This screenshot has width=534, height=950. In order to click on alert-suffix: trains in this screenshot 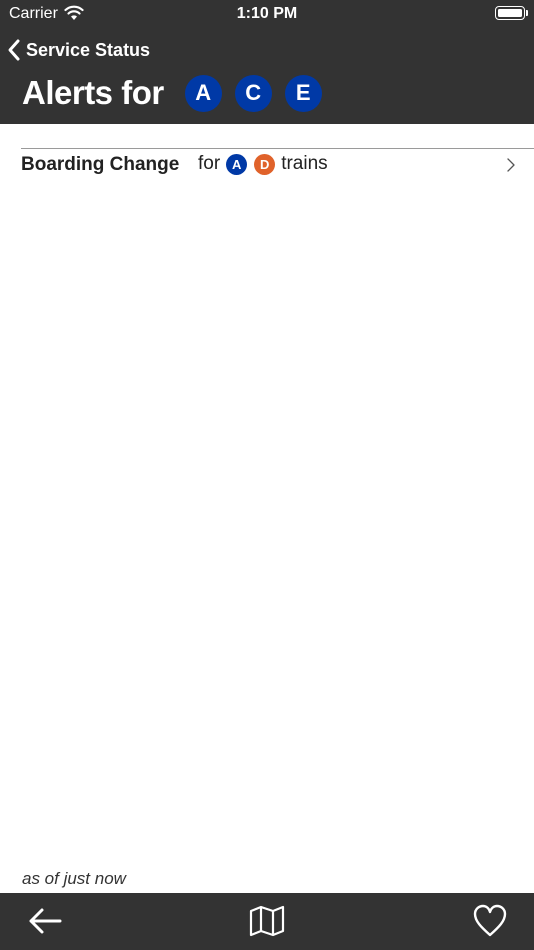, I will do `click(304, 163)`.